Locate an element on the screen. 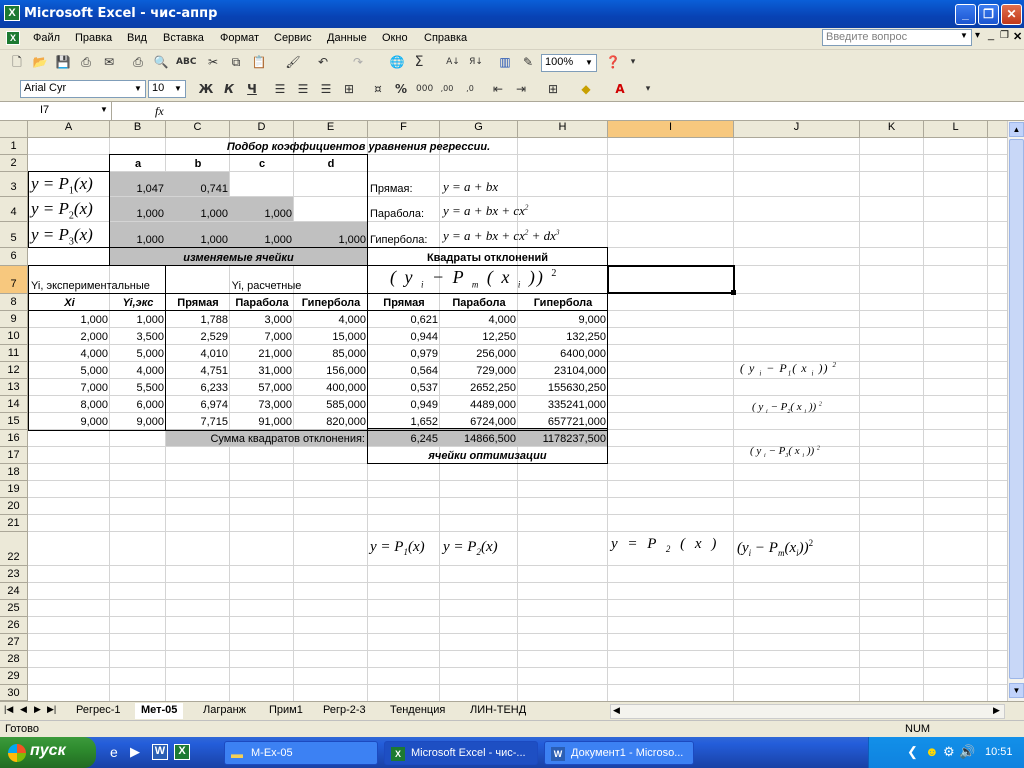  table-cell: 23104,000 is located at coordinates (563, 371).